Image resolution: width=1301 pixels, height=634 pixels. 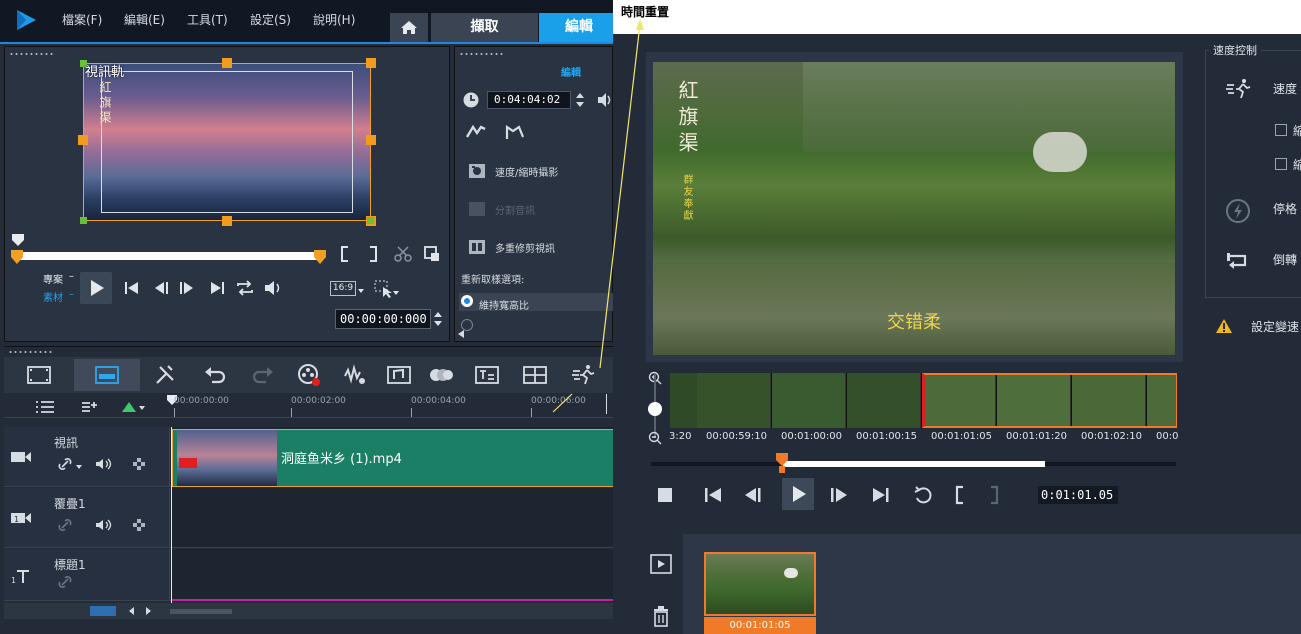 I want to click on trim-mark-in-icon, so click(x=961, y=495).